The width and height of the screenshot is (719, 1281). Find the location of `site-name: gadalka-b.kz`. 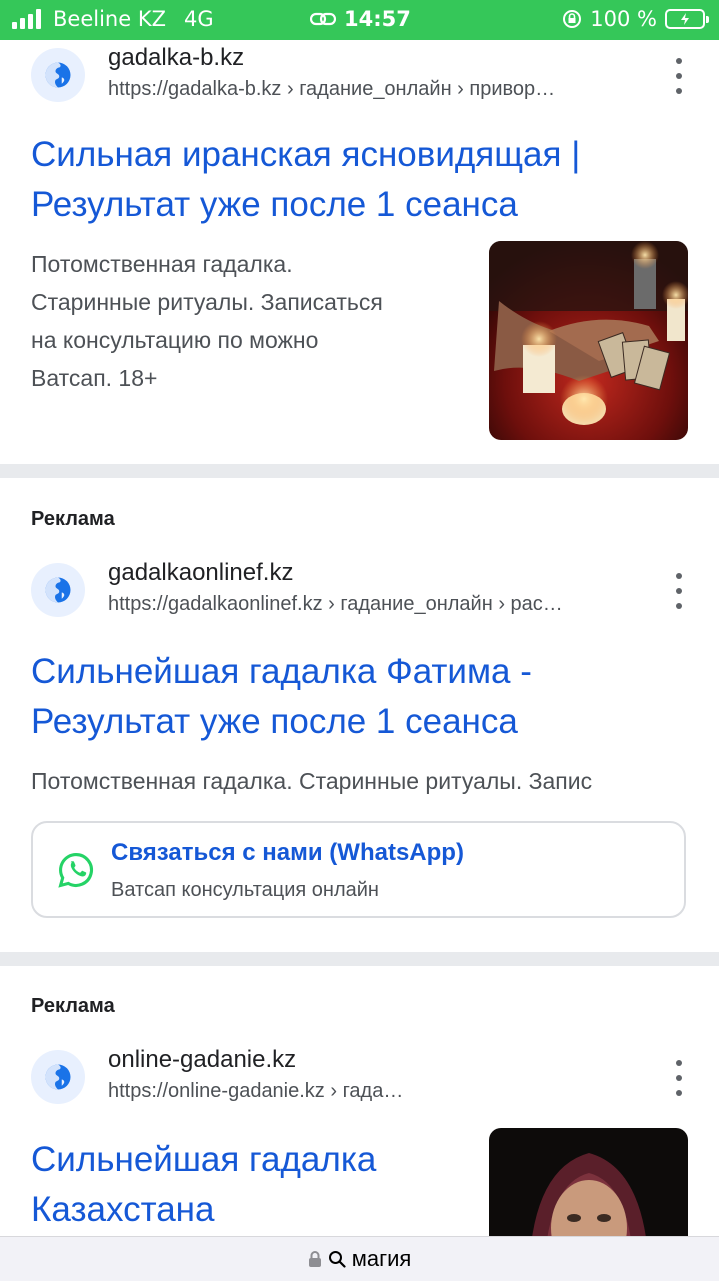

site-name: gadalka-b.kz is located at coordinates (176, 58).